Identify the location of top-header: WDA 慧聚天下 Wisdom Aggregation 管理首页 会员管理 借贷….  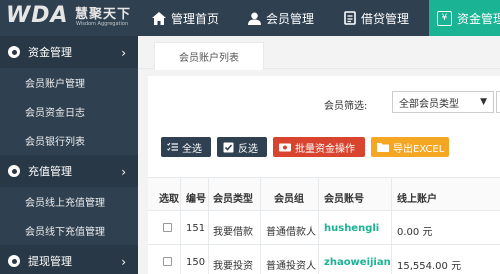
(250, 18).